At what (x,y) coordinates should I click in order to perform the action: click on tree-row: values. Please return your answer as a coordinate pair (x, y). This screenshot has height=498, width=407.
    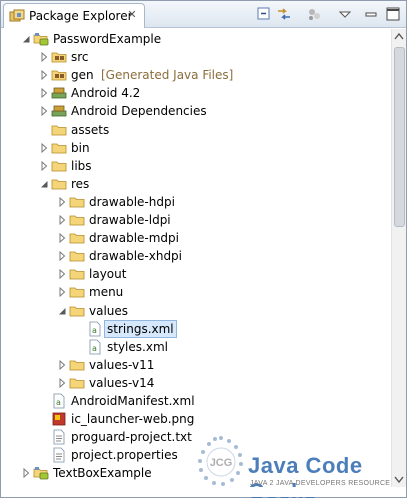
    Looking at the image, I should click on (196, 311).